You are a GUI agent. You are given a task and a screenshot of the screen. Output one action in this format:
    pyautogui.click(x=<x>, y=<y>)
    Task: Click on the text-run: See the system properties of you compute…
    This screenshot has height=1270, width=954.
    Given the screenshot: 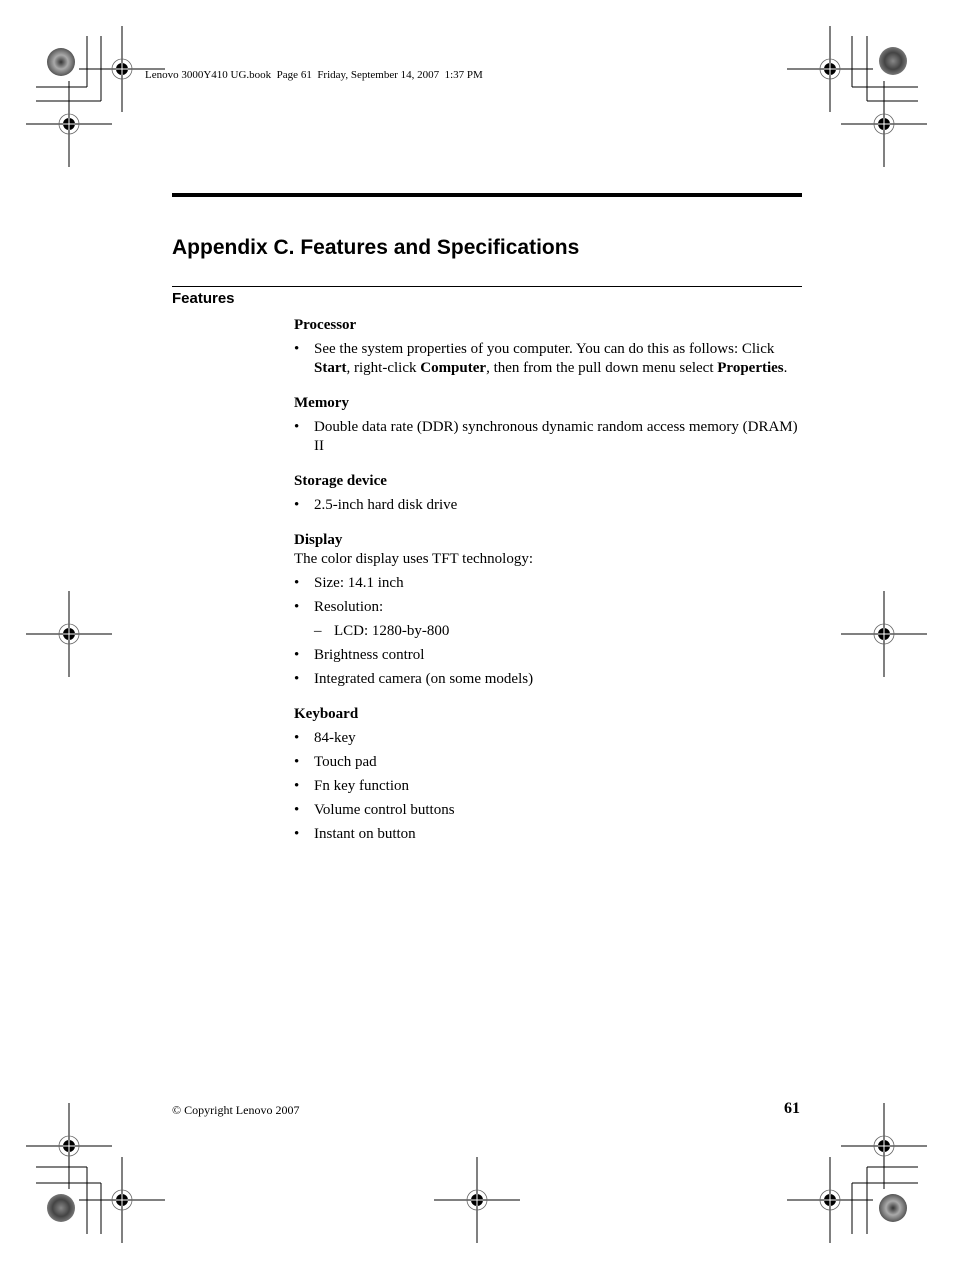 What is the action you would take?
    pyautogui.click(x=544, y=349)
    